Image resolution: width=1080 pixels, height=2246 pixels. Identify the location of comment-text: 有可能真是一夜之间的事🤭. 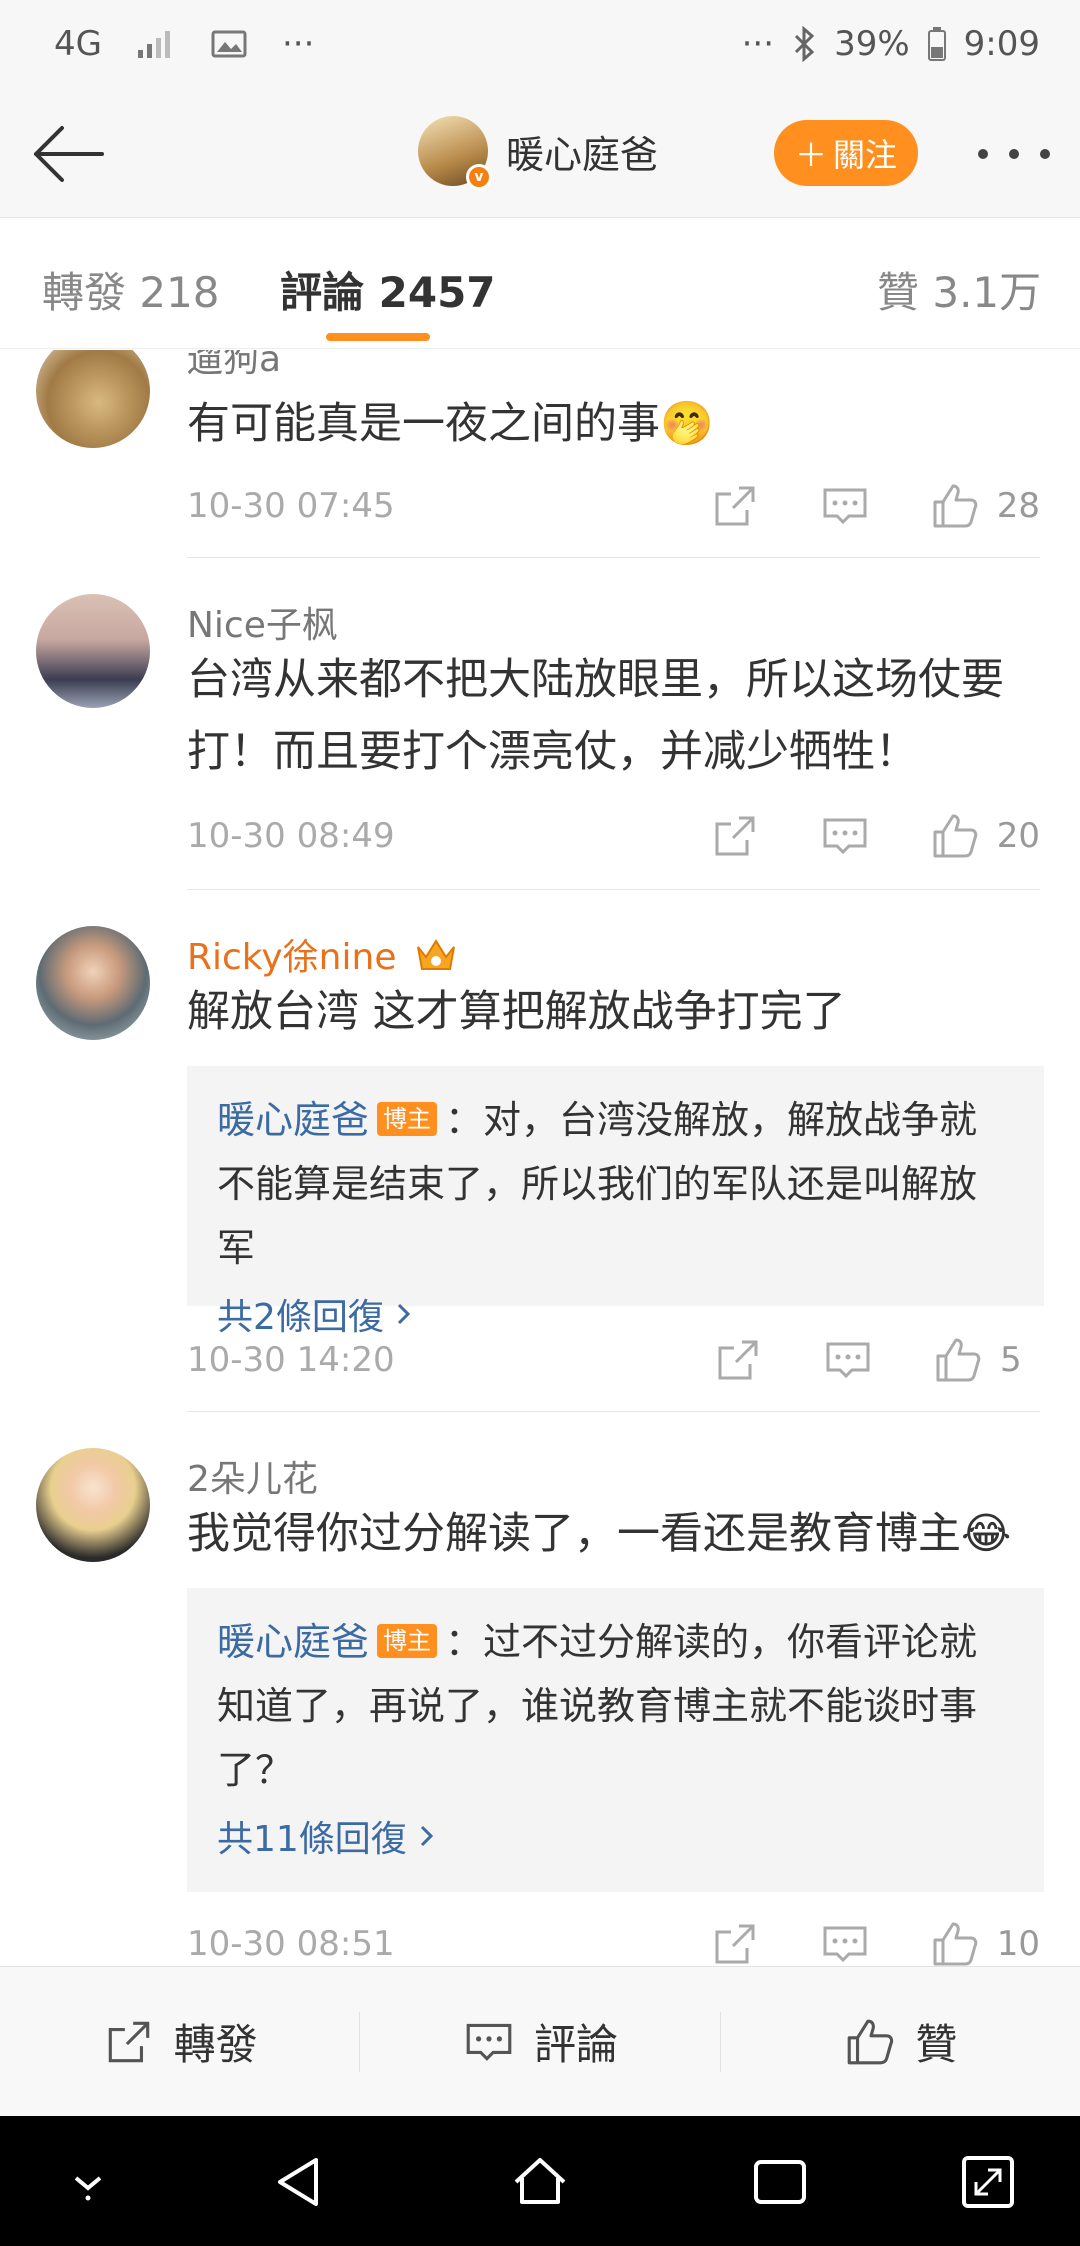
(450, 424).